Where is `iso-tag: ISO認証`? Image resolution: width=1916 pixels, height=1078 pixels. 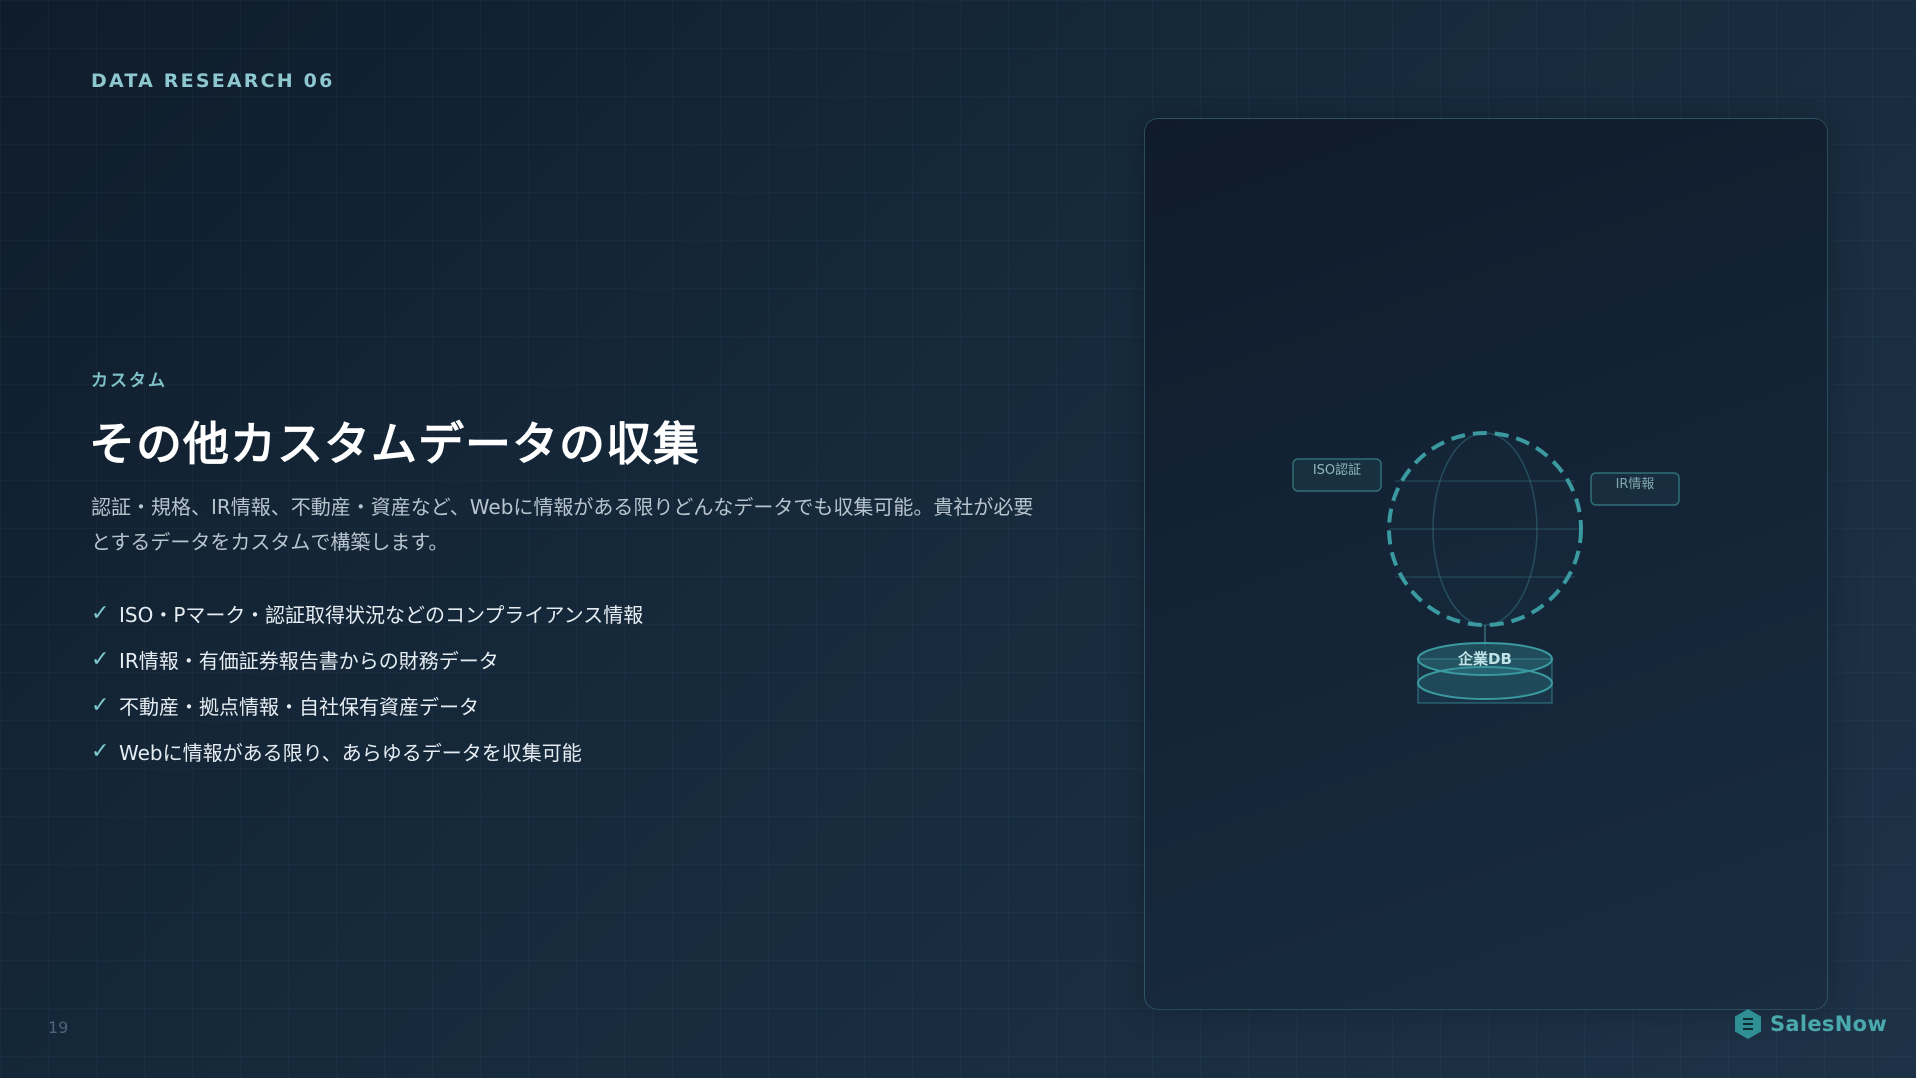 iso-tag: ISO認証 is located at coordinates (1337, 475).